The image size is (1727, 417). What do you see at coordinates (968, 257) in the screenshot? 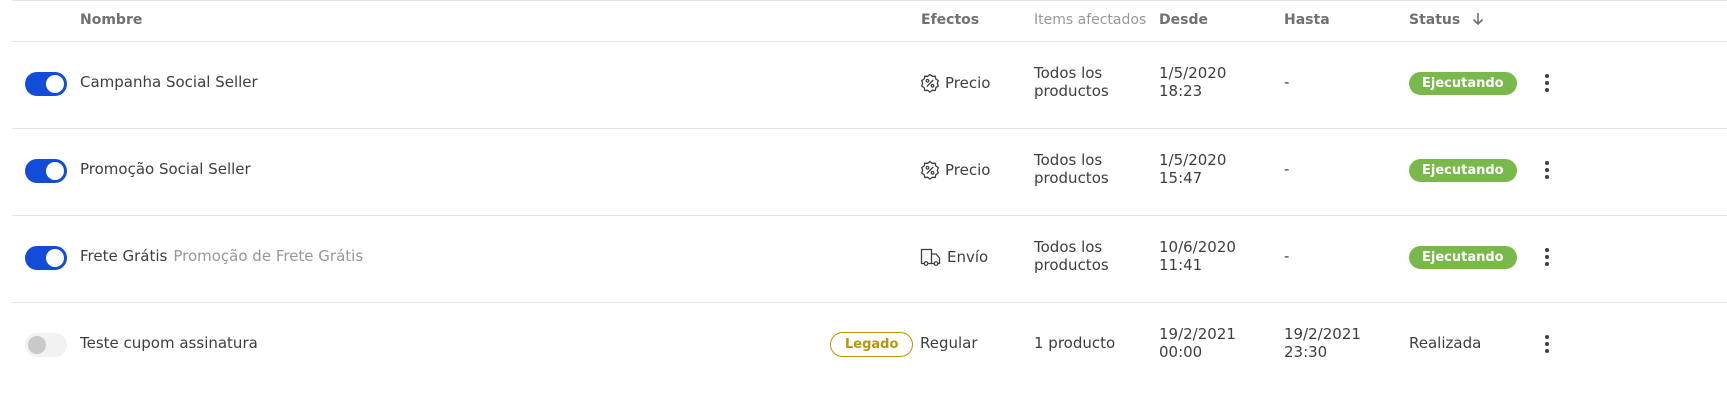
I see `effect-label: Envío` at bounding box center [968, 257].